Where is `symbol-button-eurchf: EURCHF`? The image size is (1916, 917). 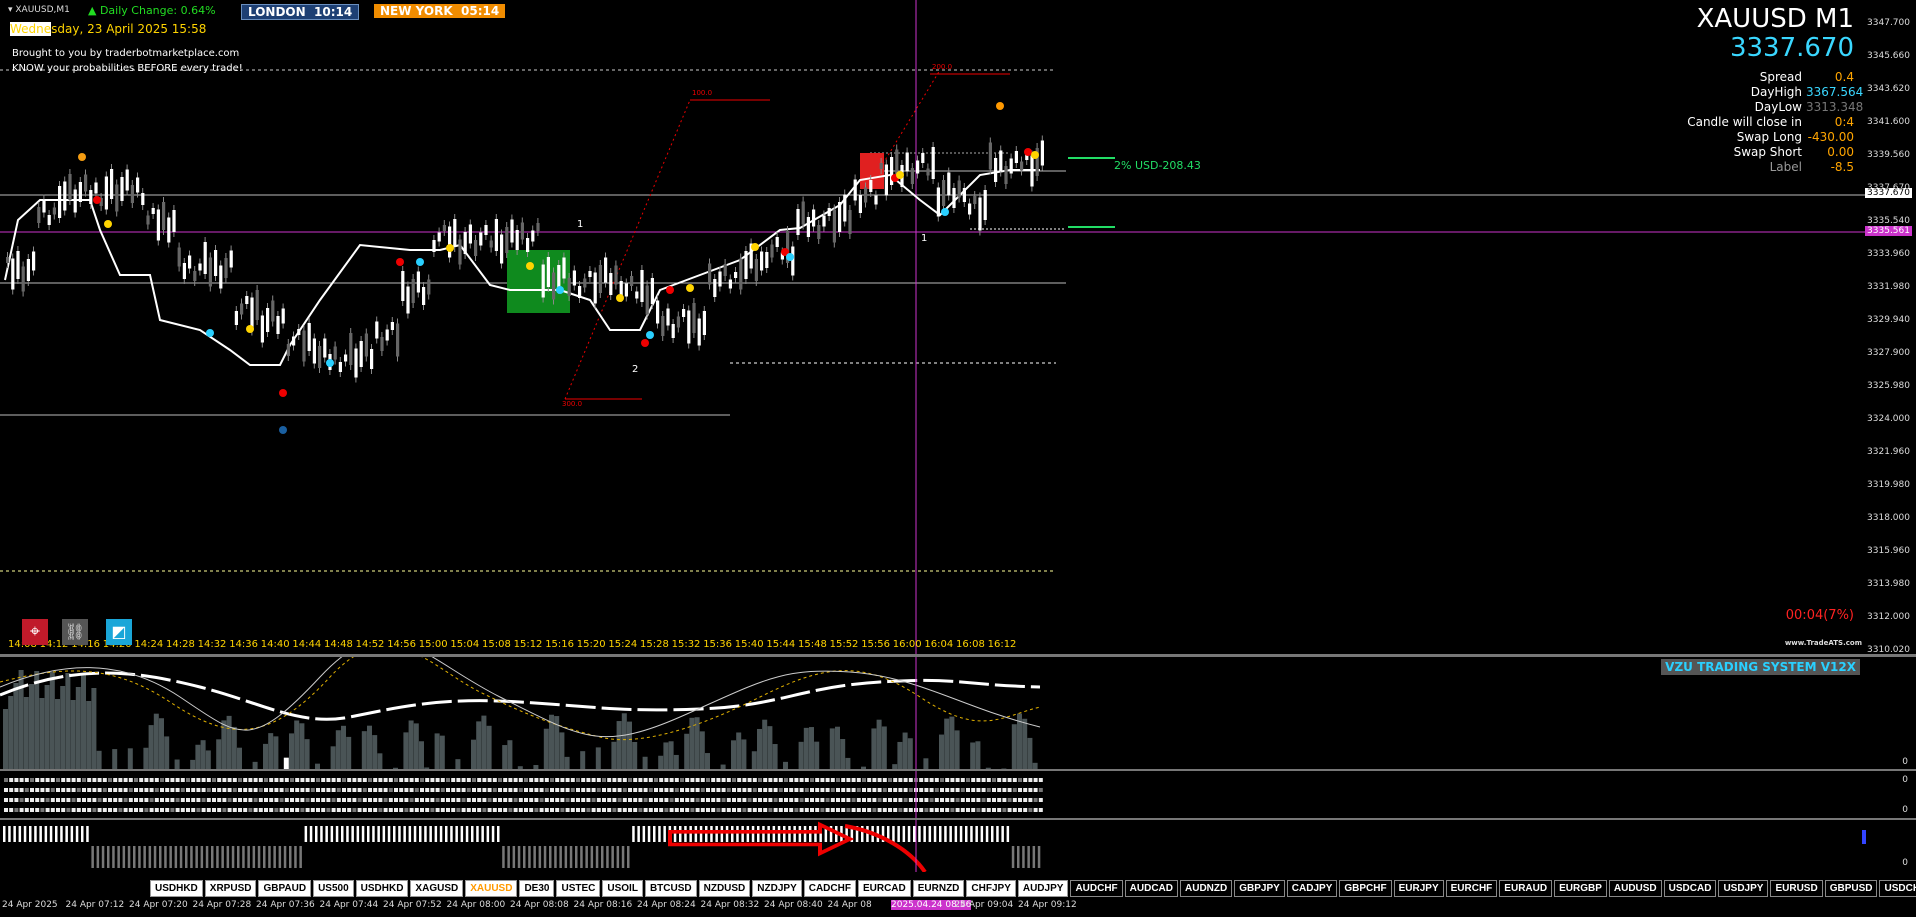
symbol-button-eurchf: EURCHF is located at coordinates (1471, 888).